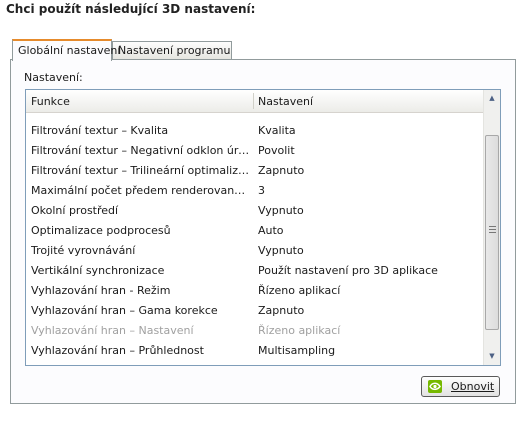 The width and height of the screenshot is (527, 423). I want to click on settings-row: Okolní prostředí Vypnuto, so click(255, 211).